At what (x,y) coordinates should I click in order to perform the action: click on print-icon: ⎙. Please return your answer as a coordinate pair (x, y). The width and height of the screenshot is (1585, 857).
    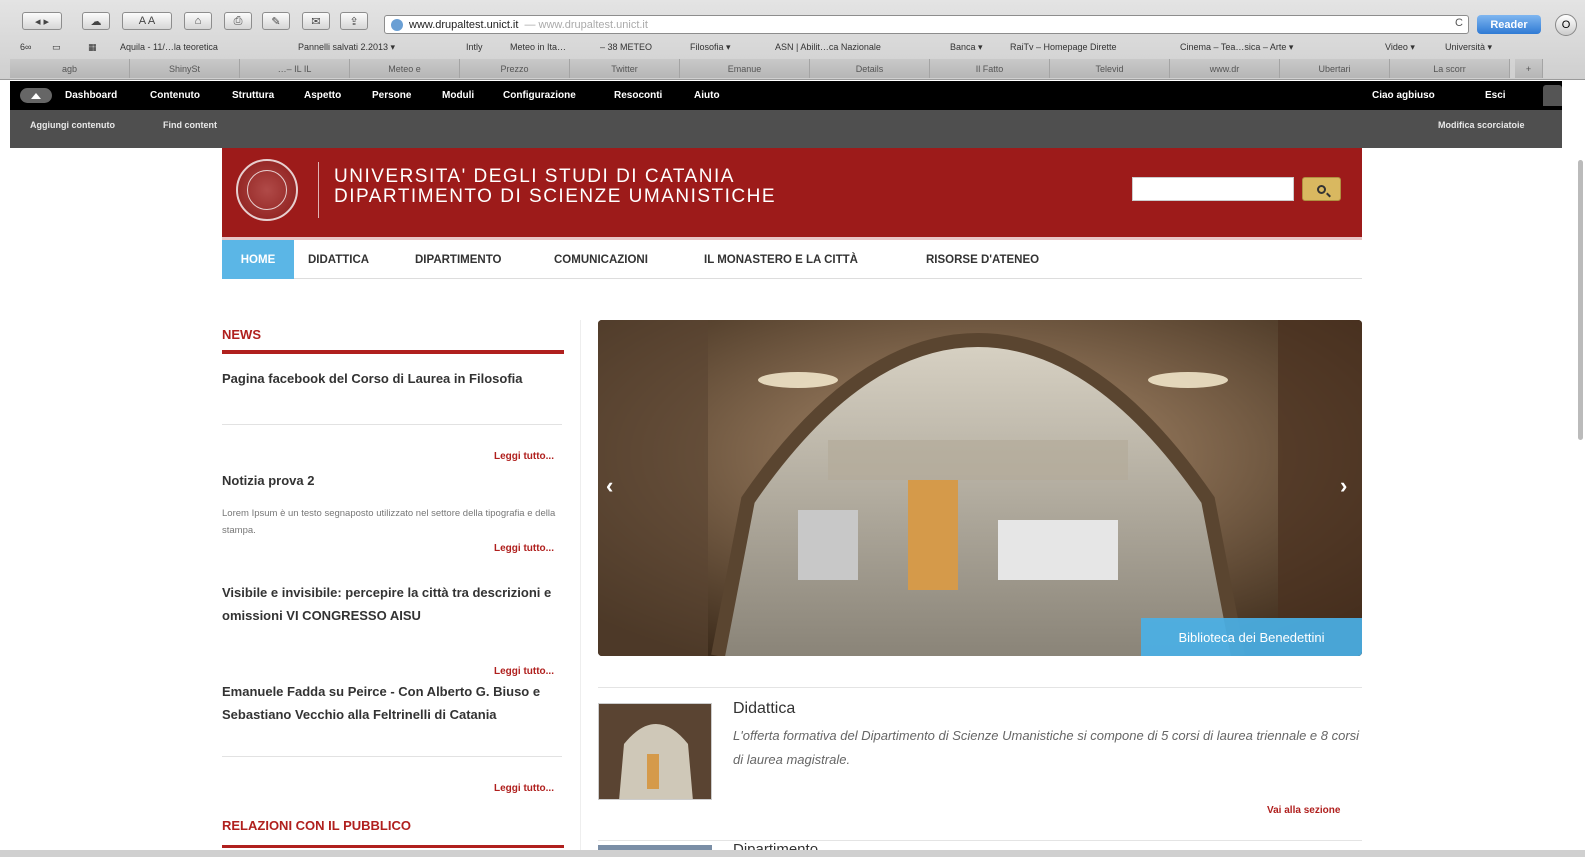
    Looking at the image, I should click on (238, 21).